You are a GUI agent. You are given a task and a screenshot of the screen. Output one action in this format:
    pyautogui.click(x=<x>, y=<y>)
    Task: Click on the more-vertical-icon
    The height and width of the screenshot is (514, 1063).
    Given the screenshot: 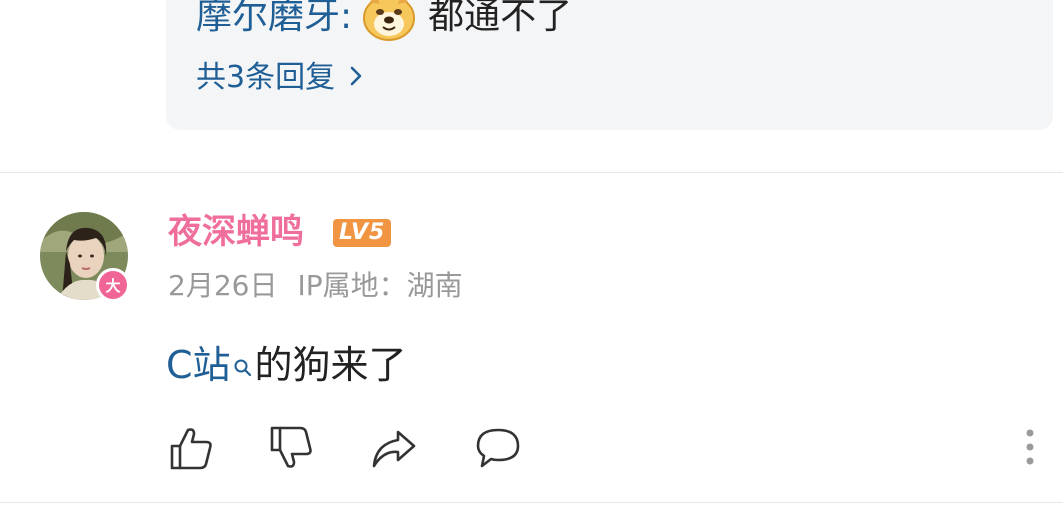 What is the action you would take?
    pyautogui.click(x=1030, y=448)
    